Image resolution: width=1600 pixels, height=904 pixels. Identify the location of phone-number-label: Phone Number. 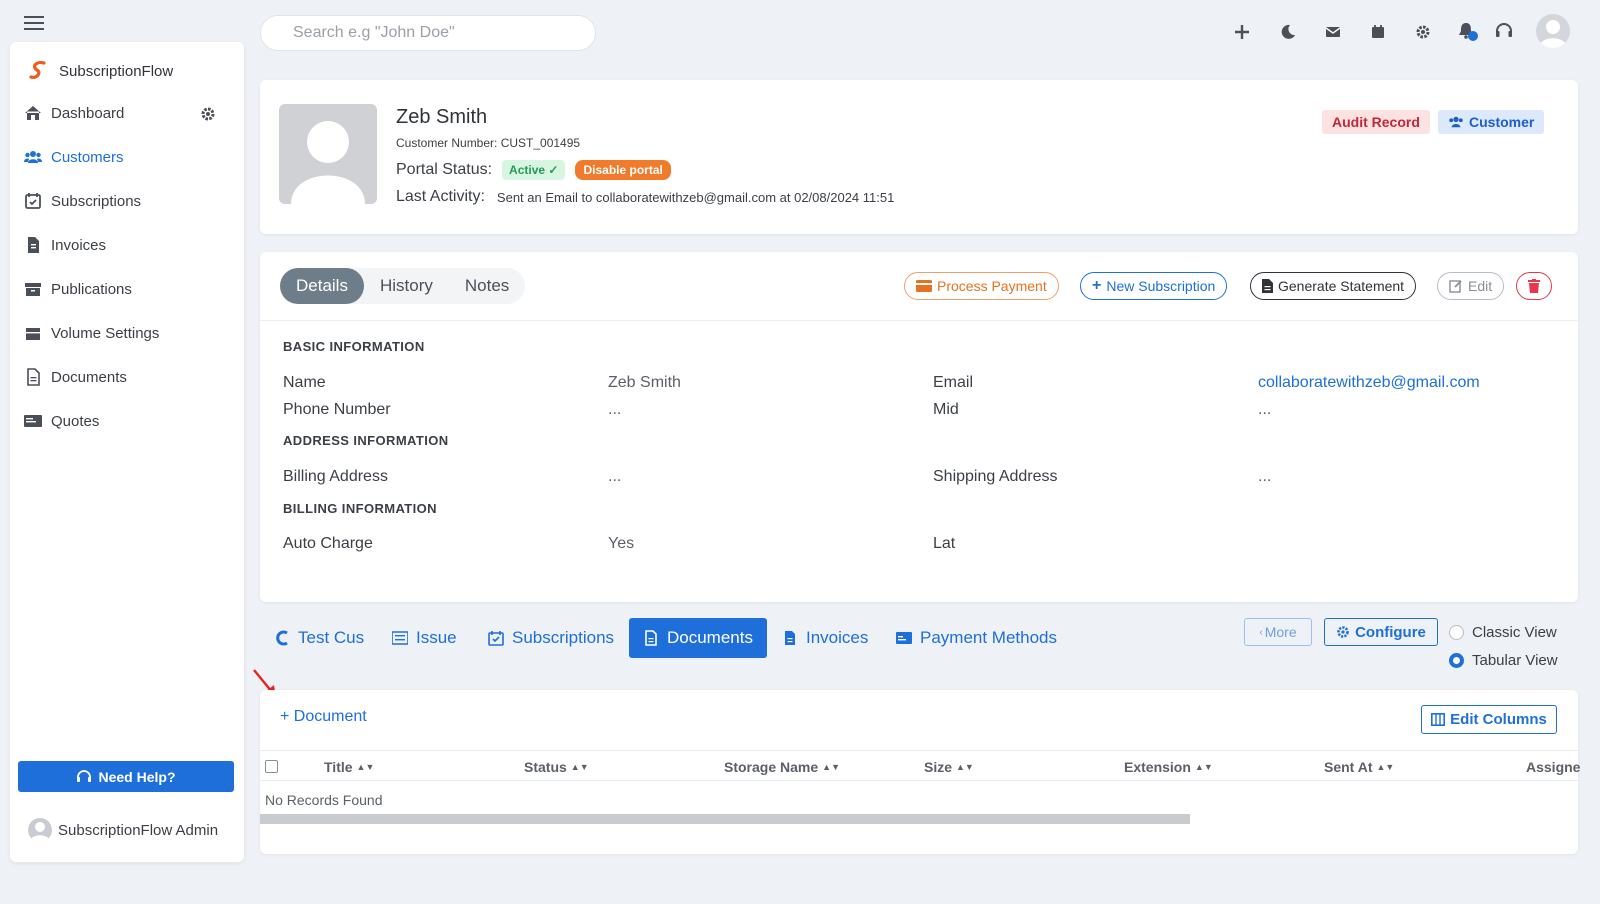
(337, 409).